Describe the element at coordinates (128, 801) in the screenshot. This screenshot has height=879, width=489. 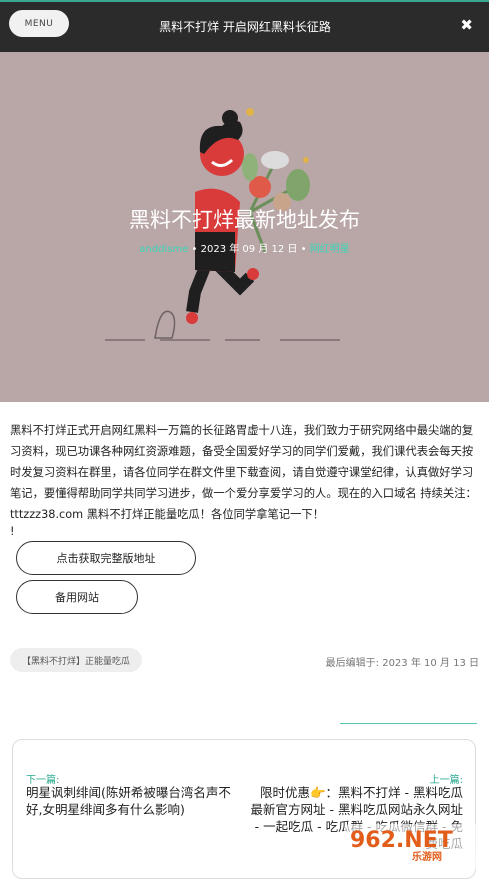
I see `next-post-link: 明星讽刺绯闻(陈妍希被曝台湾名声不好,女明星绯闻多有什么影响)` at that location.